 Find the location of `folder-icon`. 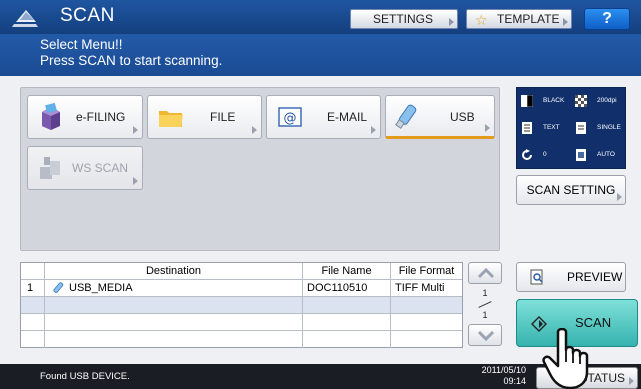

folder-icon is located at coordinates (171, 119).